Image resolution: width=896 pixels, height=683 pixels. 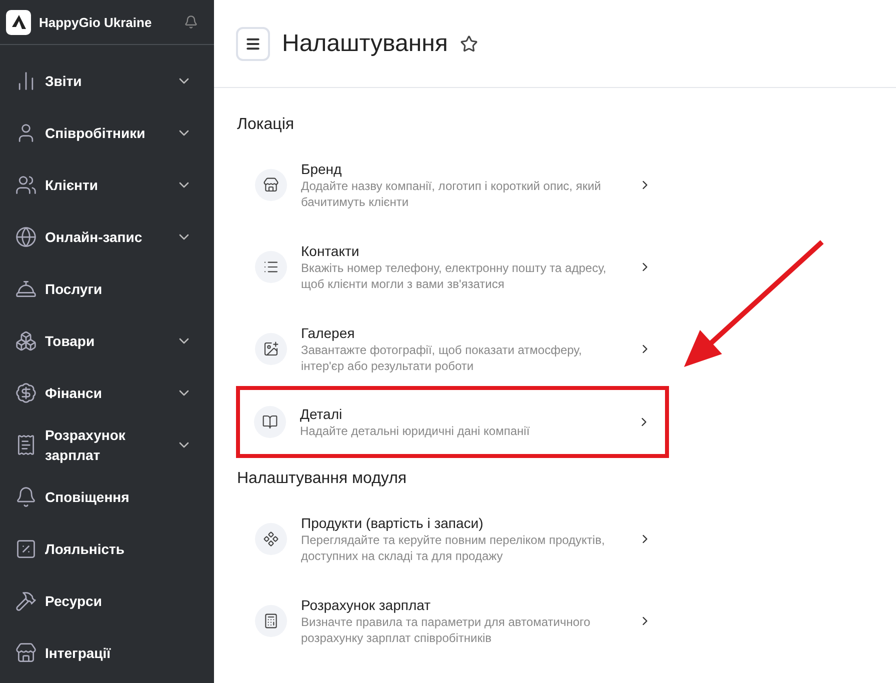 I want to click on item-title: Галерея, so click(x=328, y=333).